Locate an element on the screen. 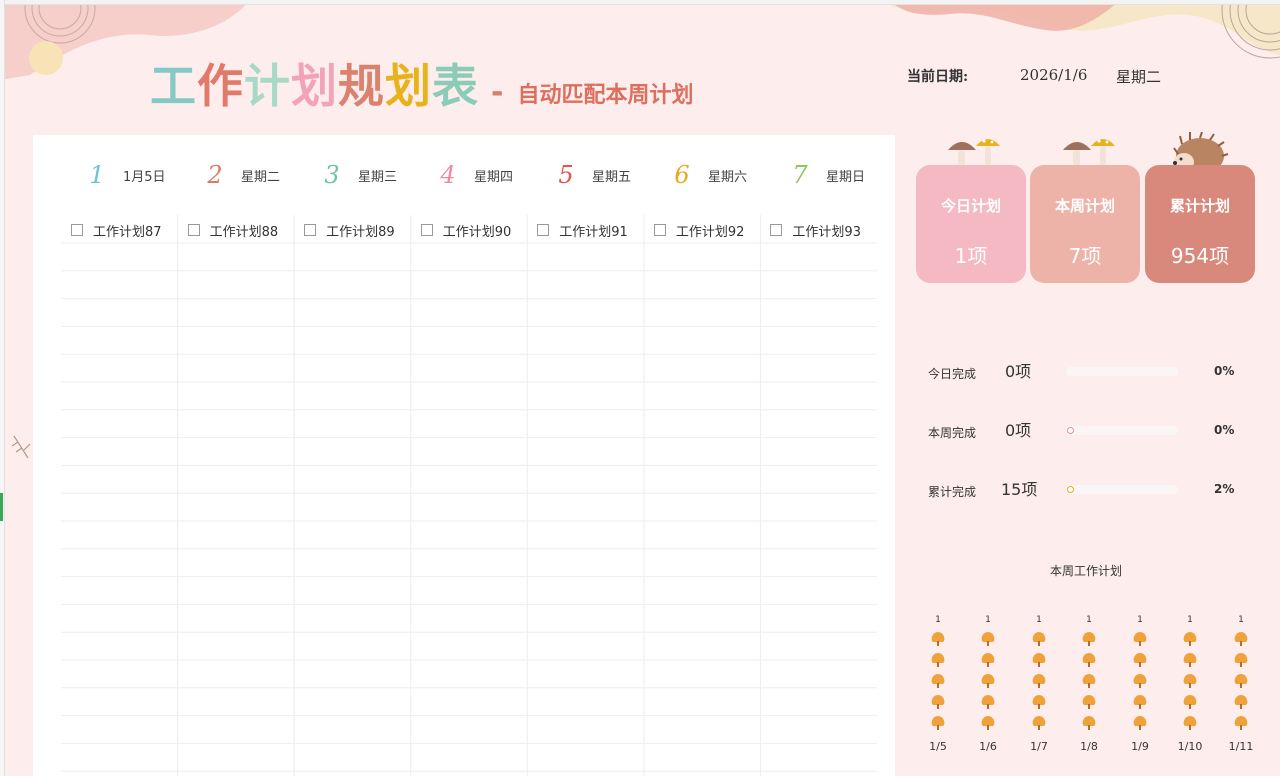 This screenshot has width=1280, height=776. day-label: 星期五 is located at coordinates (612, 177).